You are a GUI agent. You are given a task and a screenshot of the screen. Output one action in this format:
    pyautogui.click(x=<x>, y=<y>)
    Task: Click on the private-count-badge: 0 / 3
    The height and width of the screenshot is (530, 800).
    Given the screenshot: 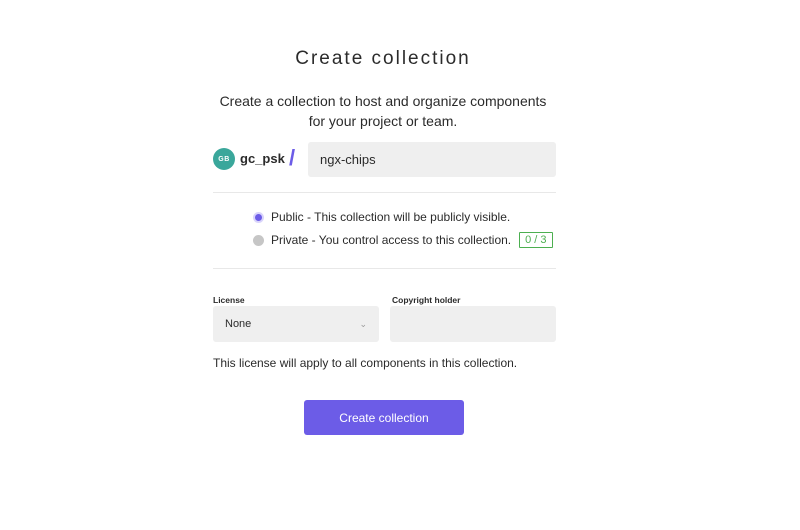 What is the action you would take?
    pyautogui.click(x=536, y=240)
    